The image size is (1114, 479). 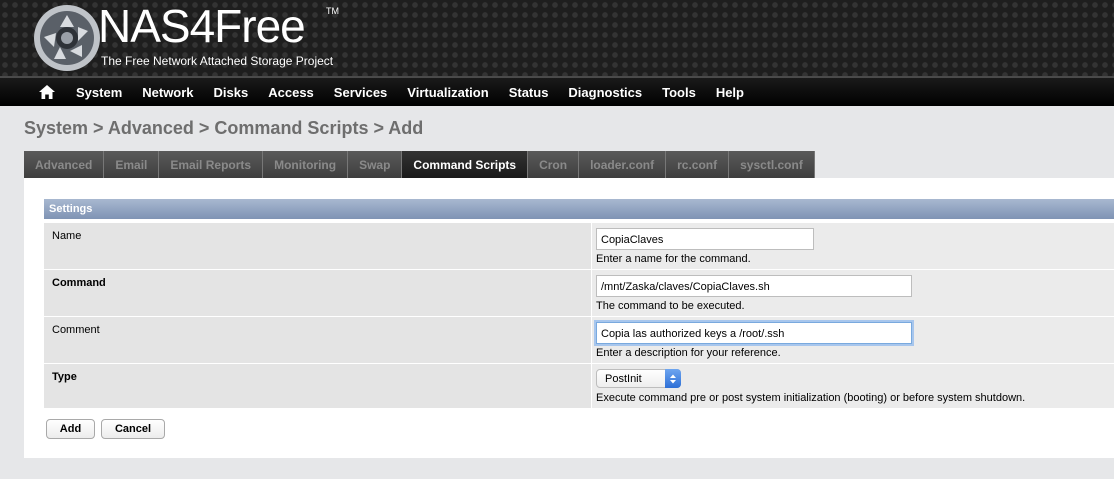 I want to click on tab-monitoring: Monitoring, so click(x=306, y=164).